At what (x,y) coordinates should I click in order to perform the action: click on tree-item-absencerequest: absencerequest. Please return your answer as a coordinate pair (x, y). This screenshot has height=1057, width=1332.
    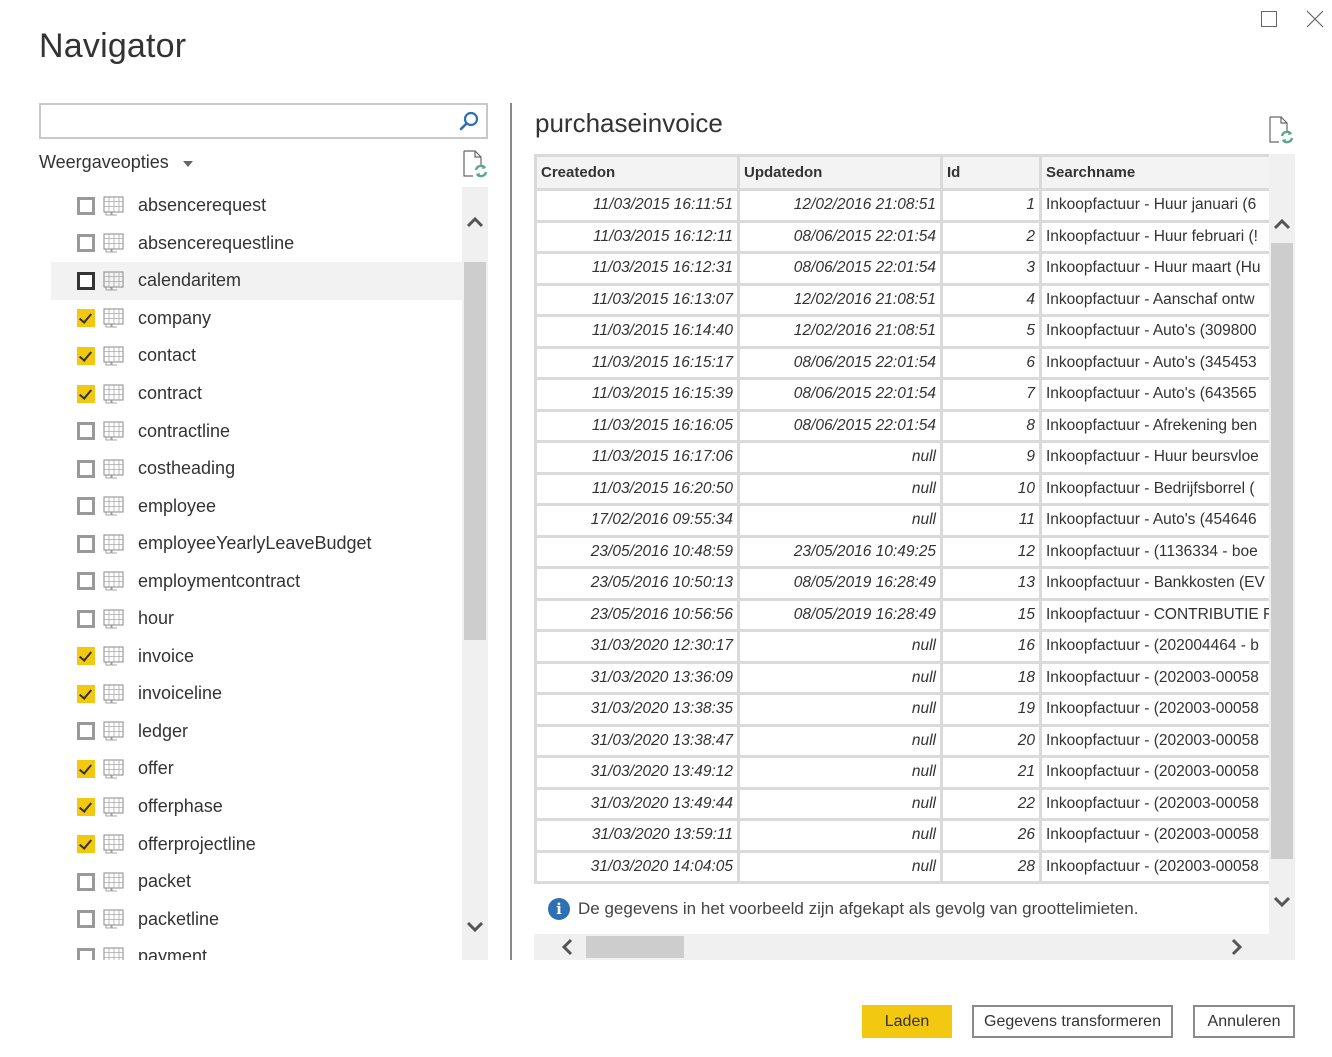
    Looking at the image, I should click on (256, 206).